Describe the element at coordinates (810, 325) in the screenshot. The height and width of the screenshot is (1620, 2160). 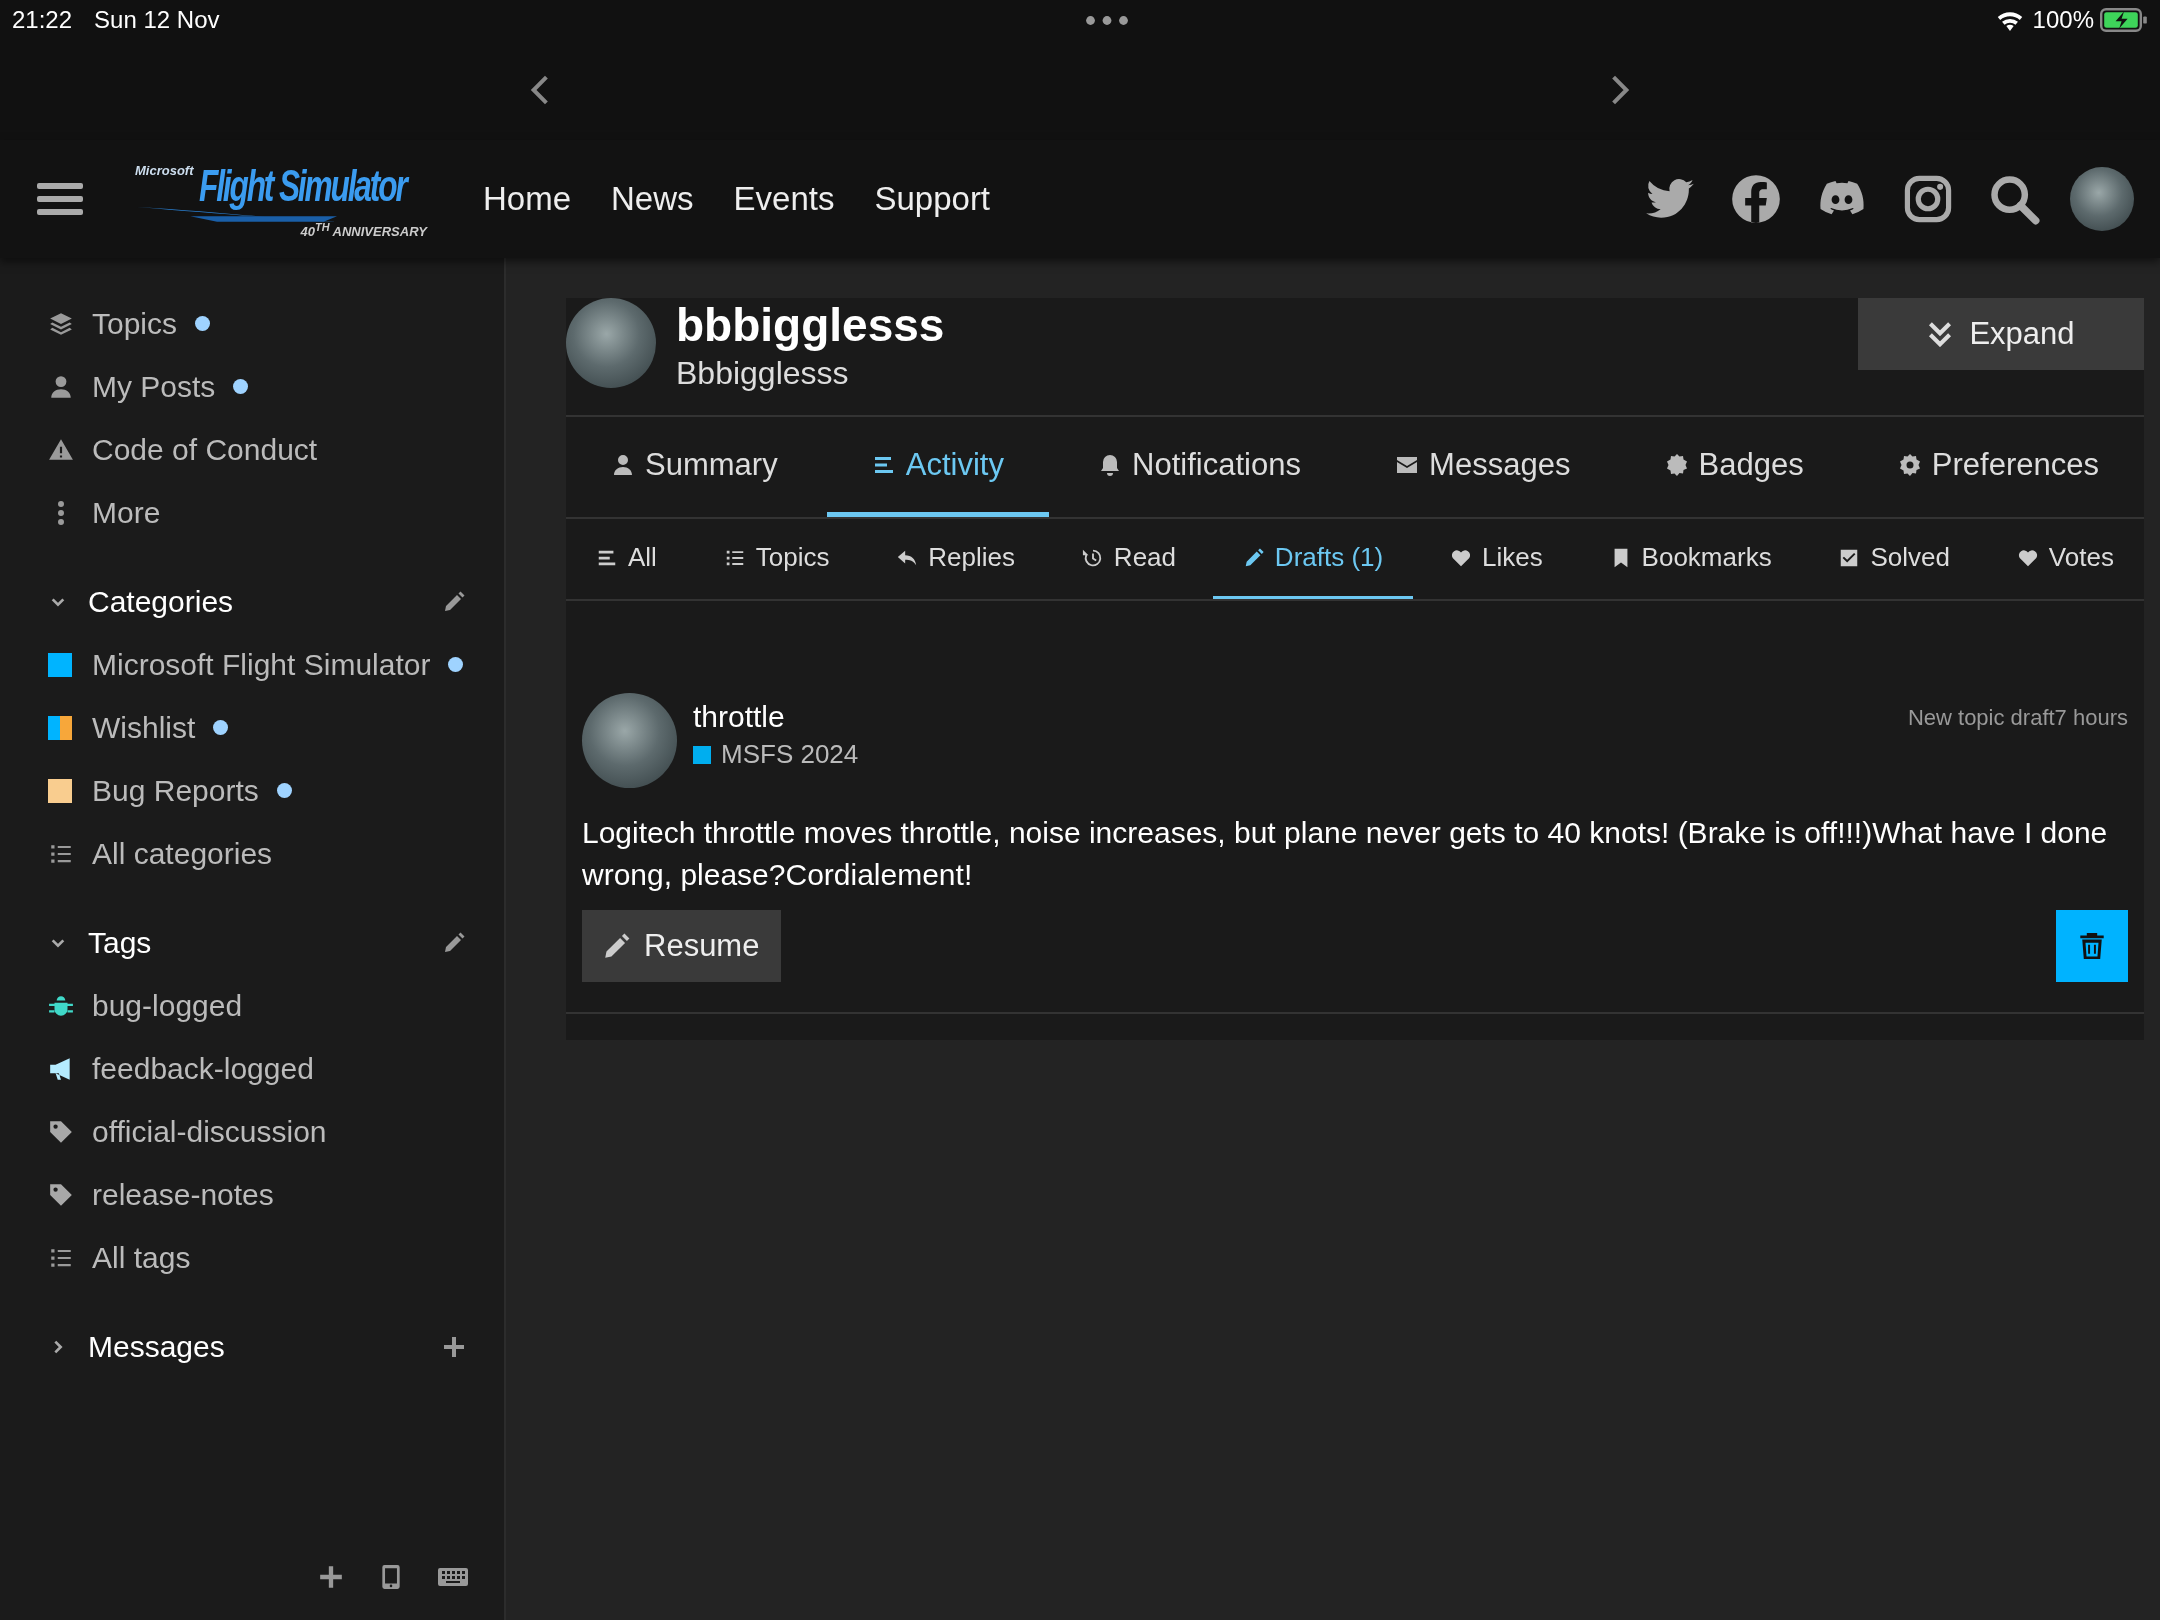
I see `username: bbbigglesss` at that location.